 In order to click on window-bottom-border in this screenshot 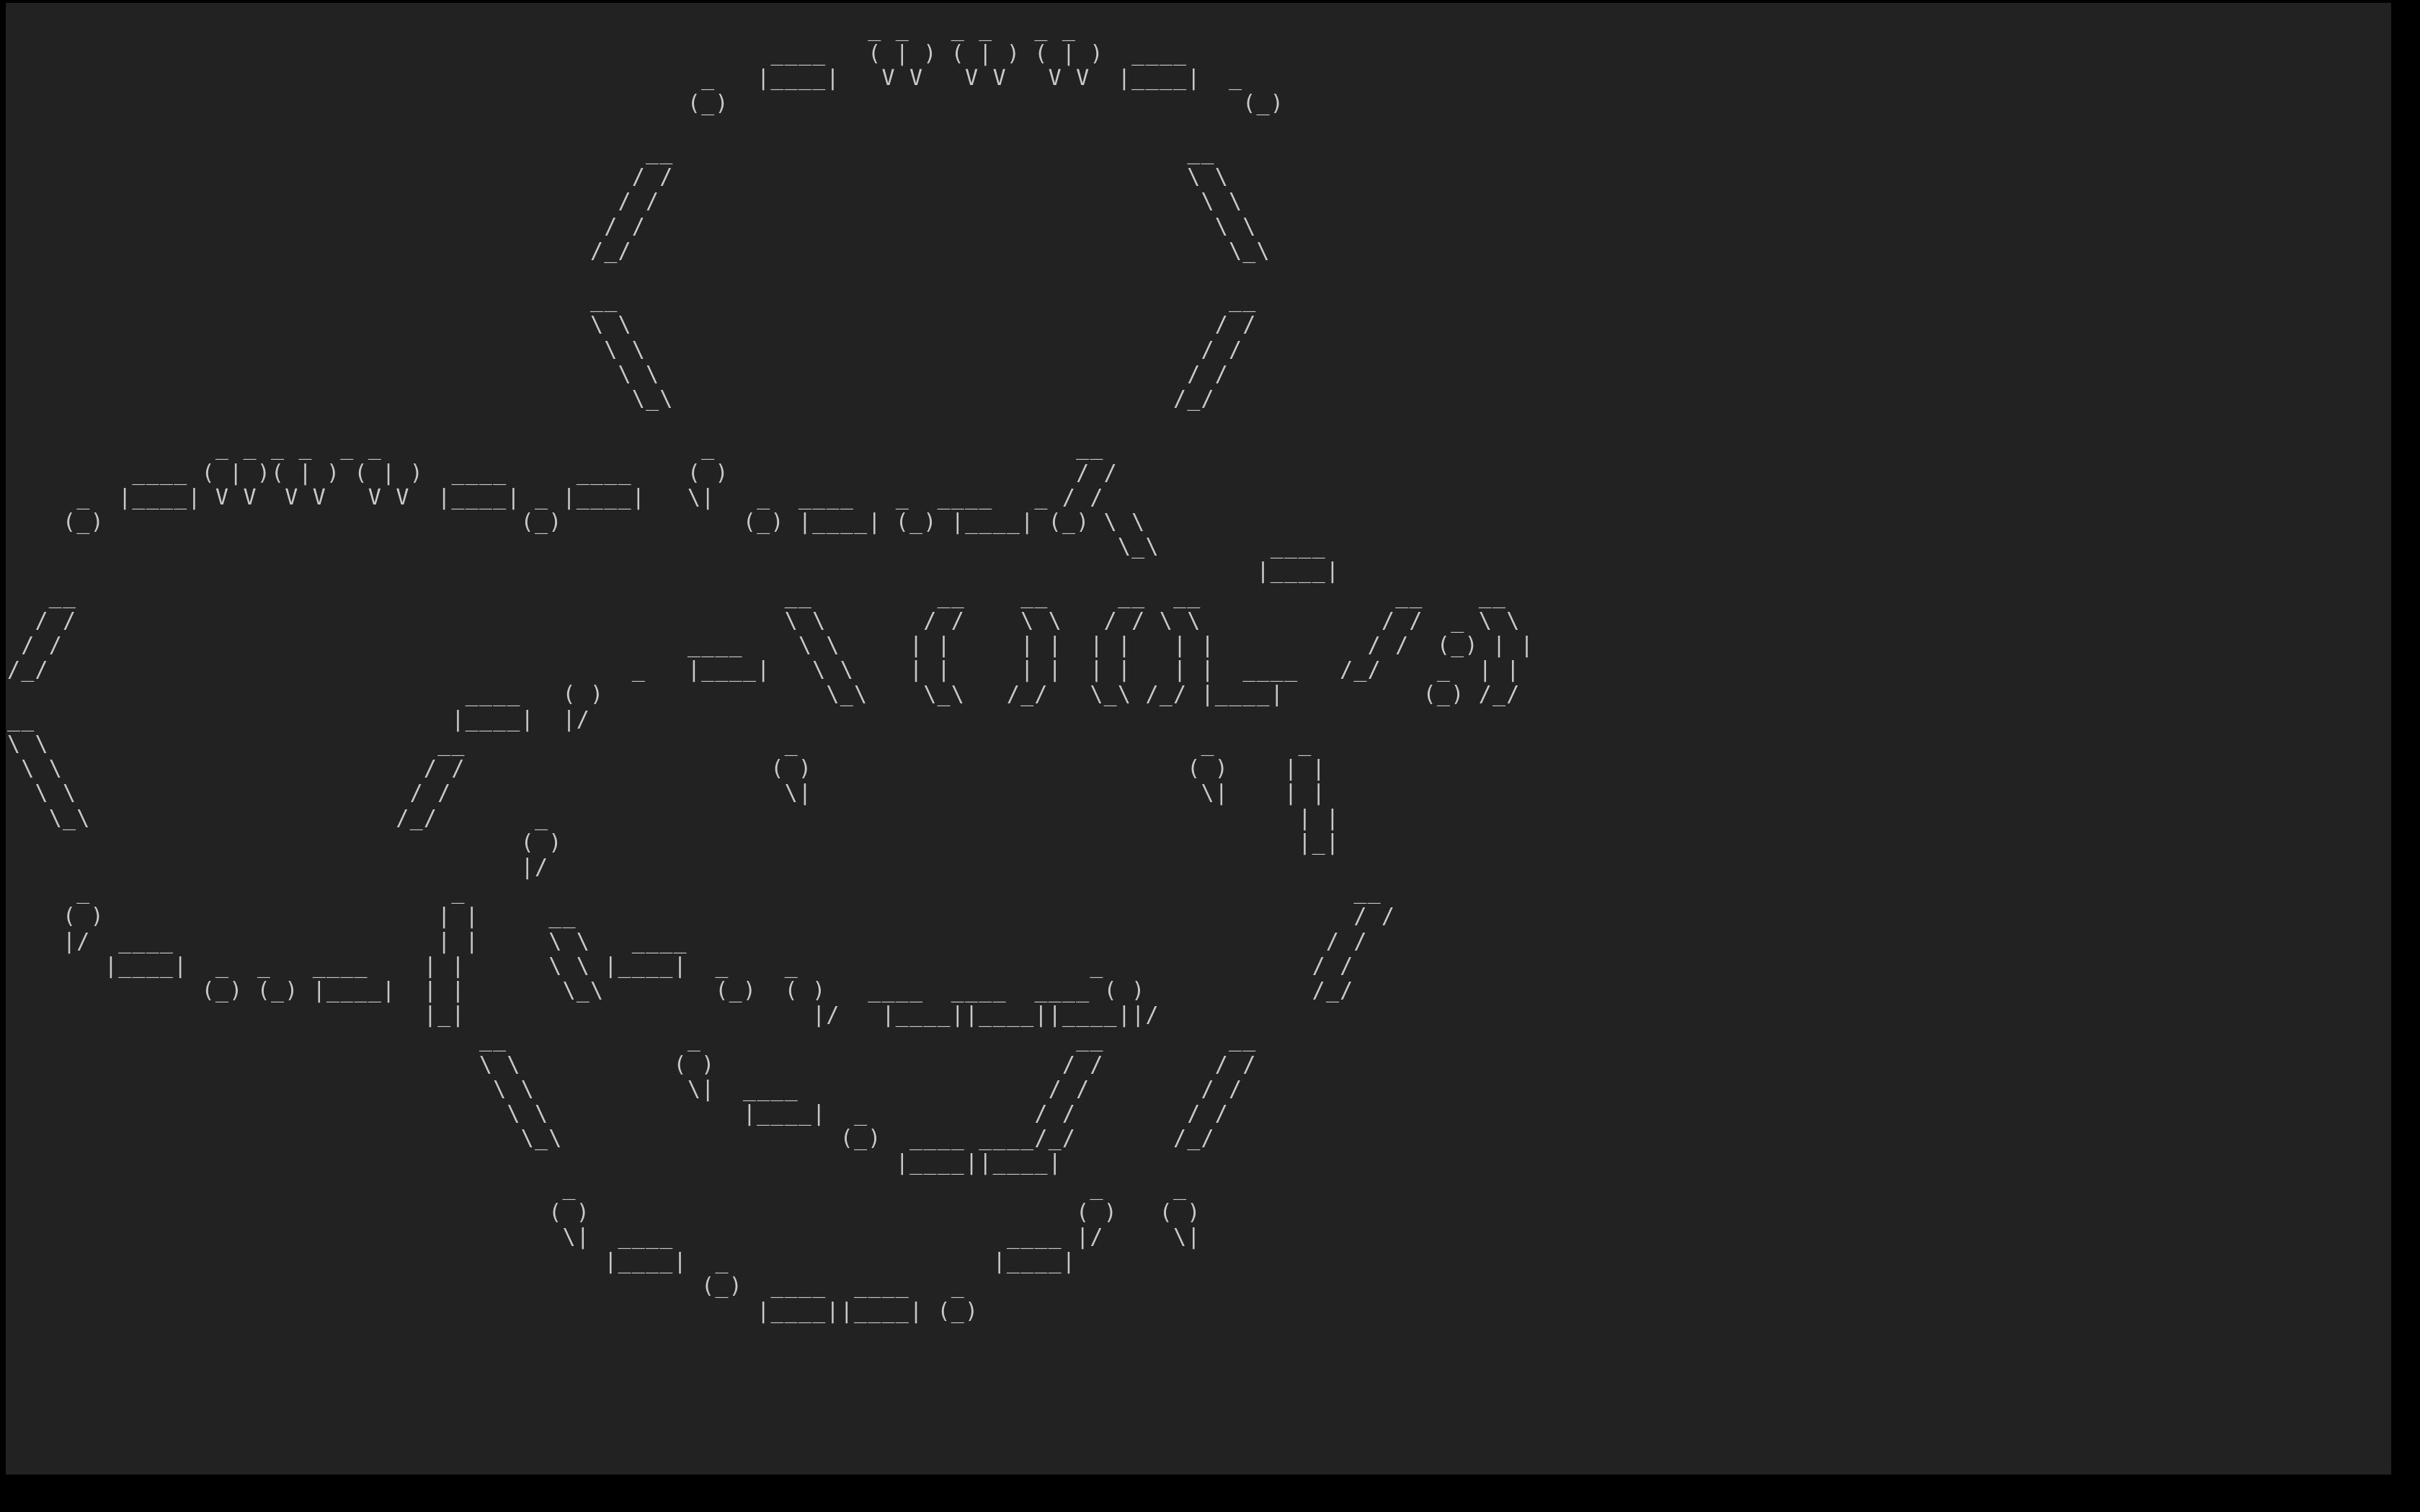, I will do `click(1206, 1484)`.